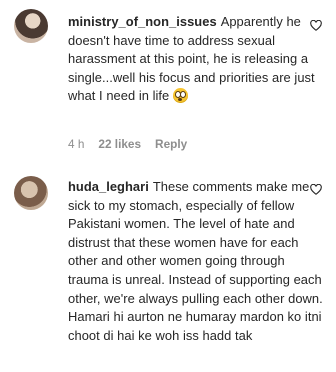 This screenshot has width=336, height=372. Describe the element at coordinates (108, 186) in the screenshot. I see `comment-username: huda_leghari` at that location.